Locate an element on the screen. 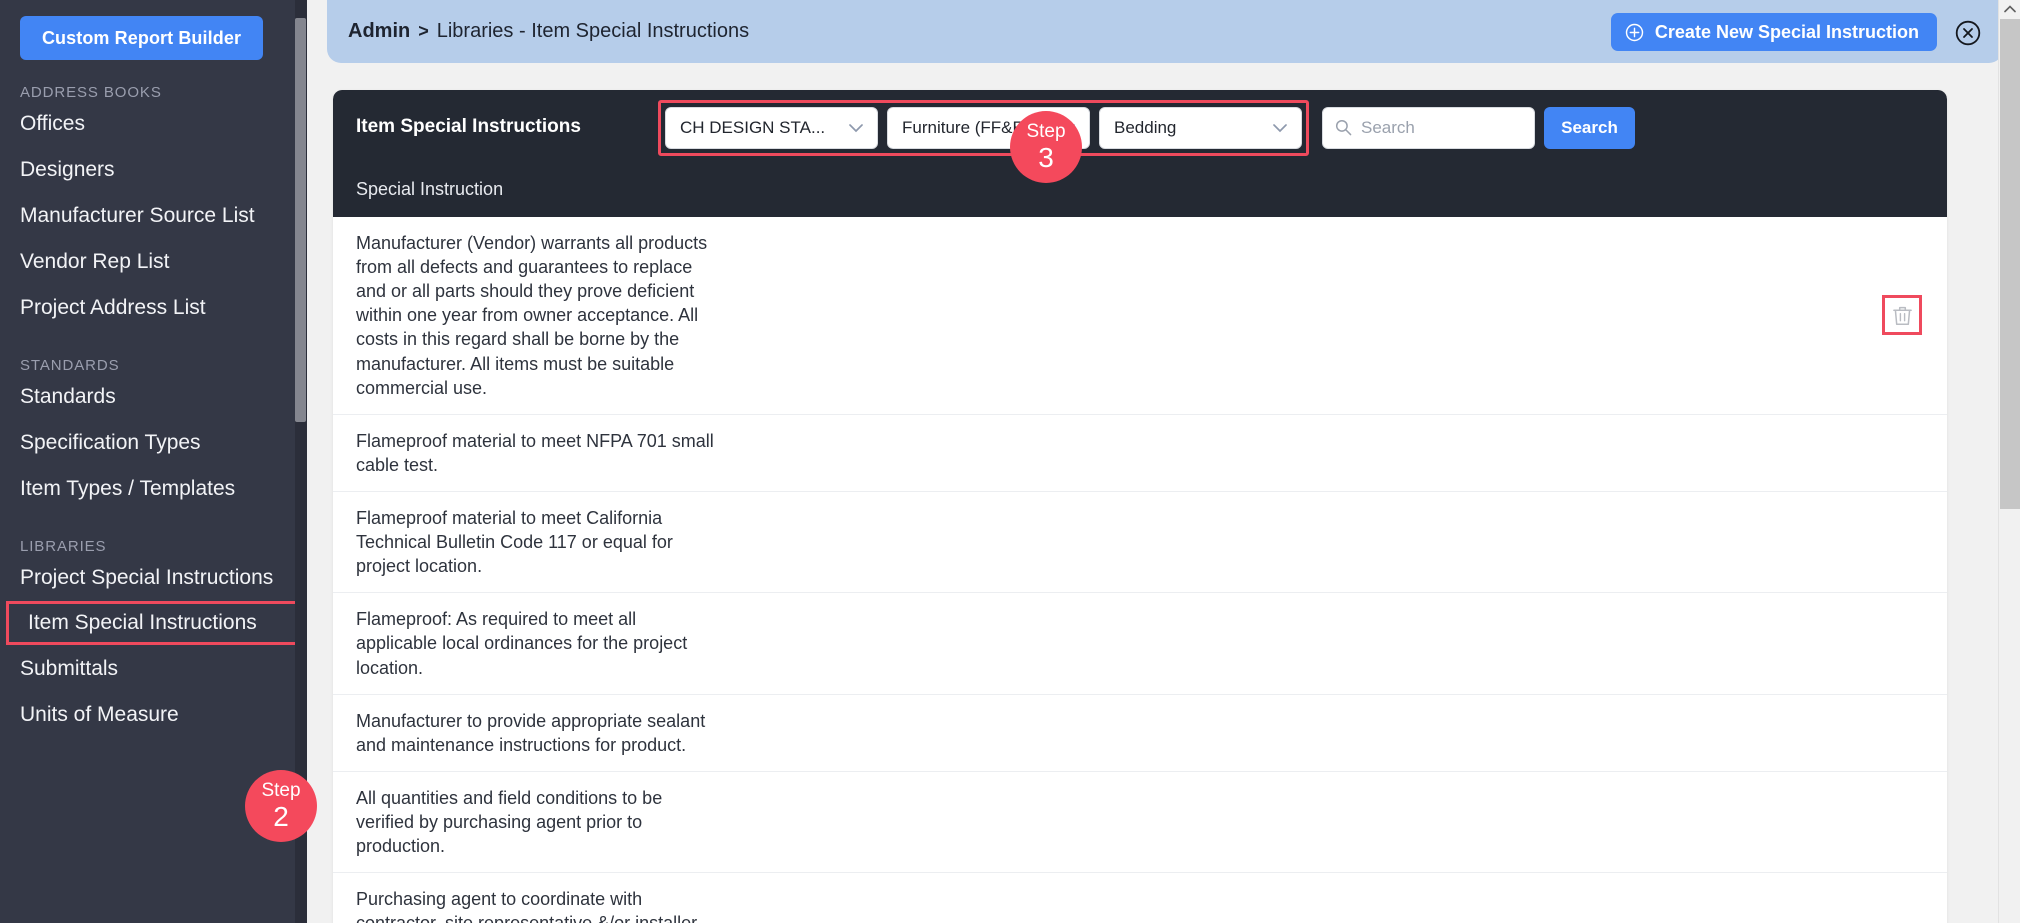 This screenshot has height=923, width=2020. sidebar-item-item-special-instructions: Item Special Instructions is located at coordinates (154, 623).